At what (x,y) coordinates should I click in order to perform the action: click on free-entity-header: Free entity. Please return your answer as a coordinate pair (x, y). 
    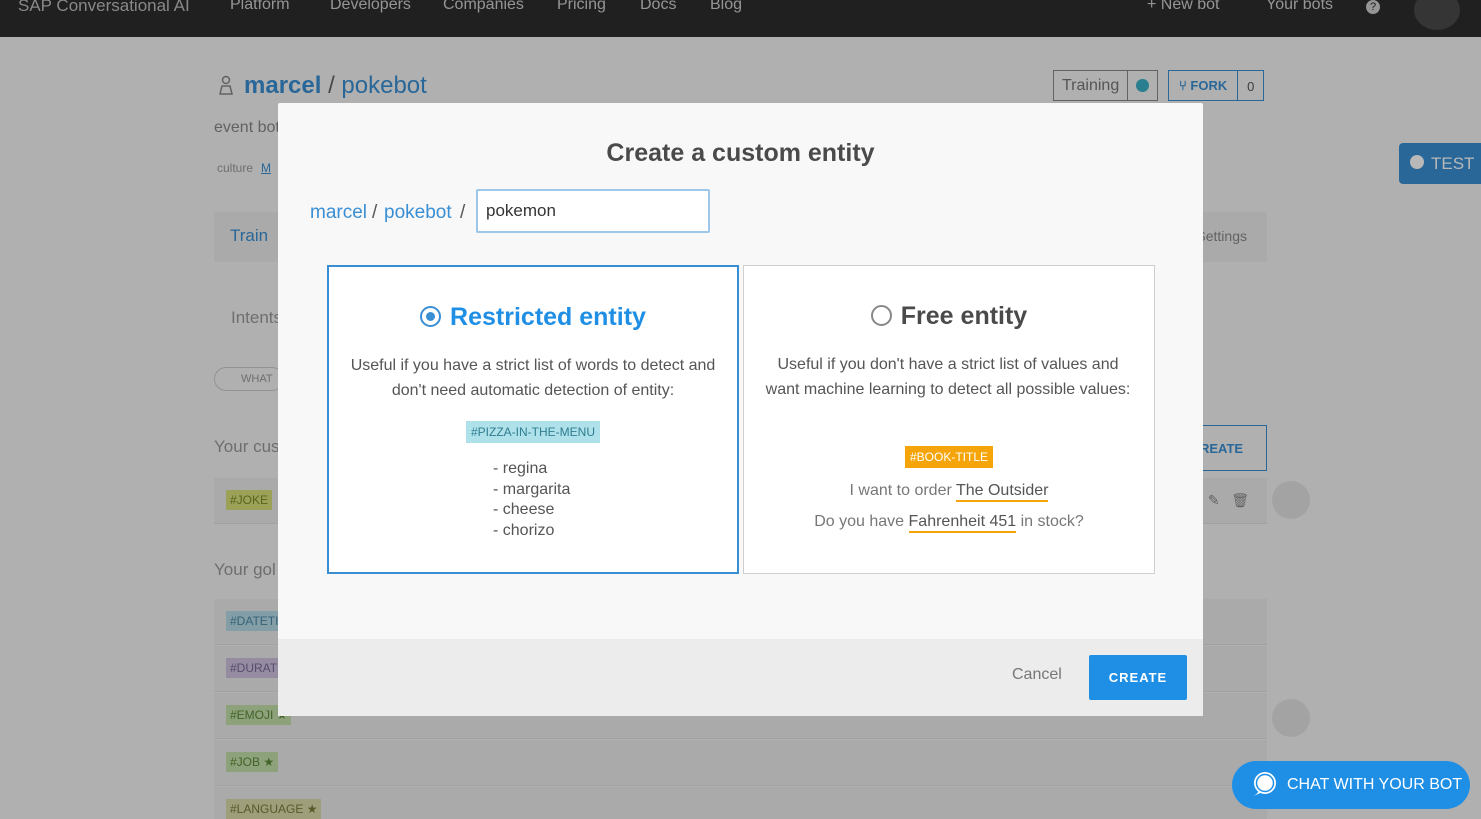
    Looking at the image, I should click on (949, 316).